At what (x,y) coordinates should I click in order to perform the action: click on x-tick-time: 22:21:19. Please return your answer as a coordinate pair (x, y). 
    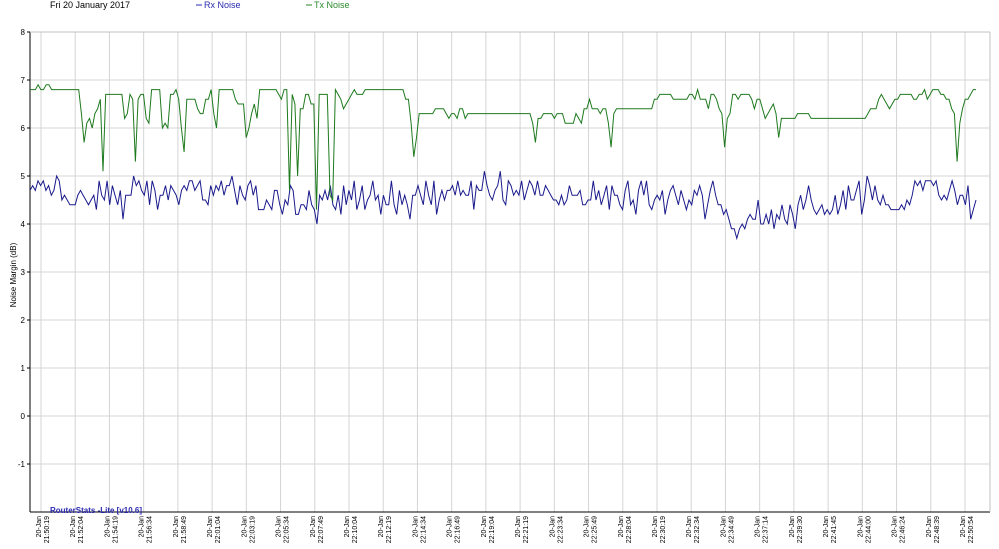
    Looking at the image, I should click on (526, 529).